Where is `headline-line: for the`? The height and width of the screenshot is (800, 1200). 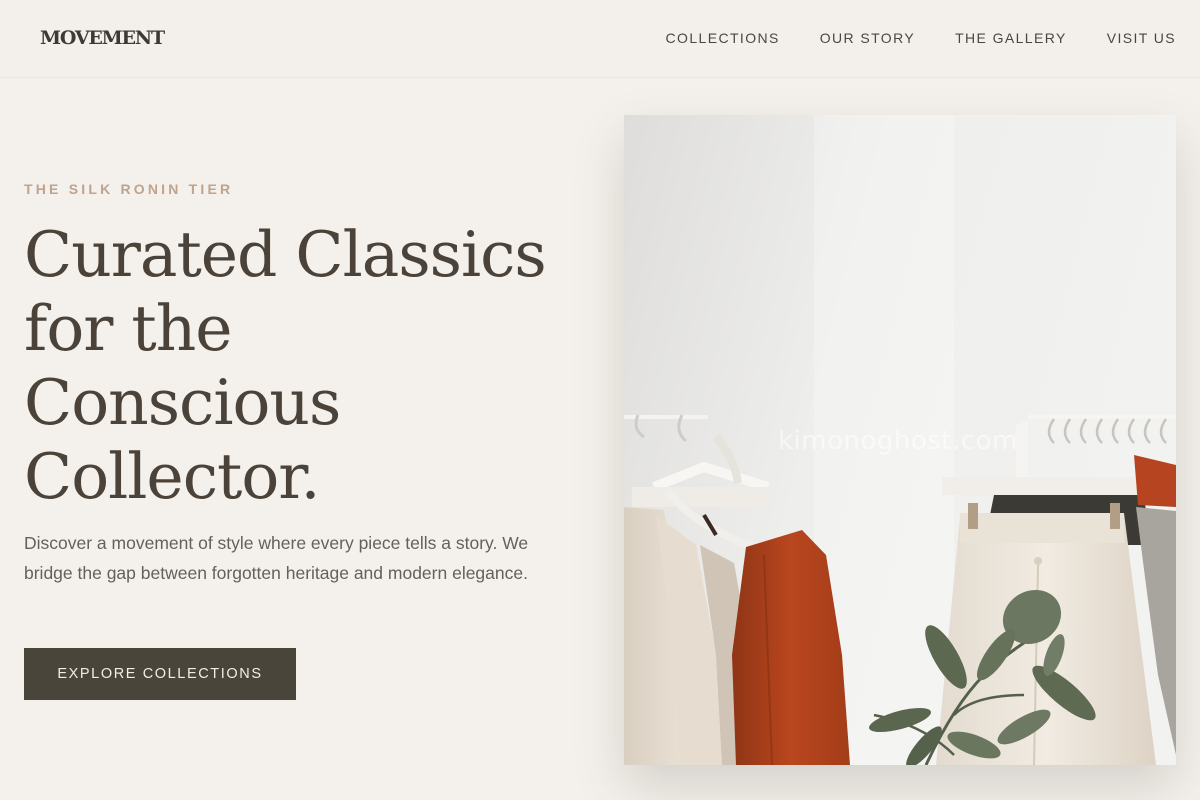
headline-line: for the is located at coordinates (128, 328).